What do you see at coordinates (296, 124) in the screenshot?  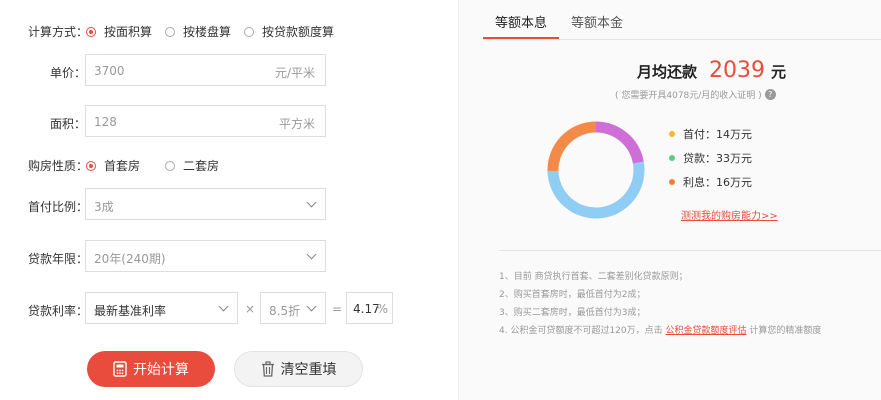 I see `area-unit: 平方米` at bounding box center [296, 124].